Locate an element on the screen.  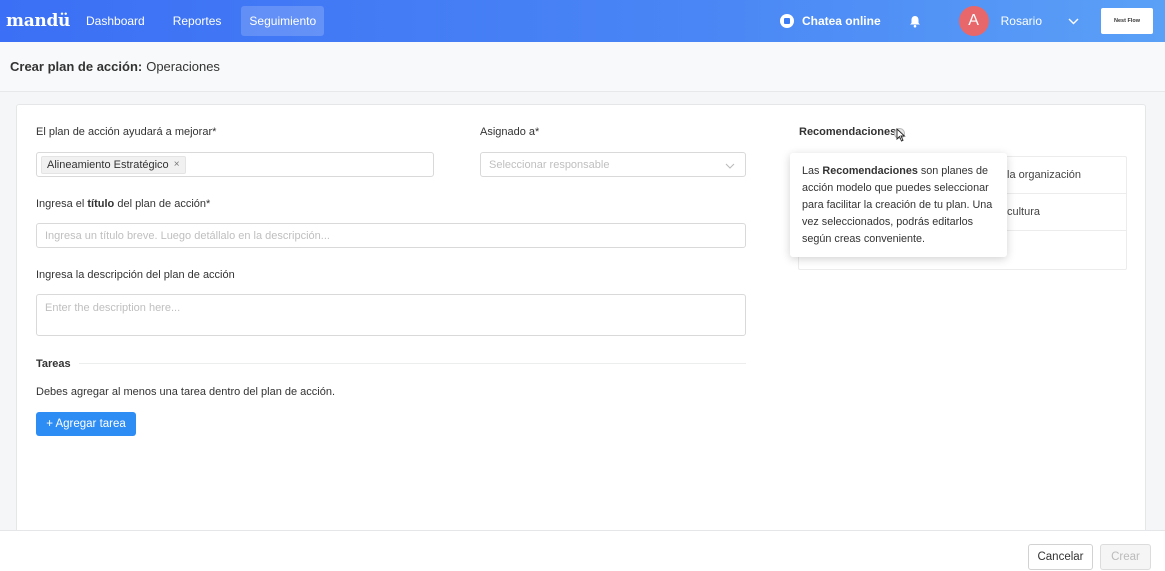
app-logo: mandü is located at coordinates (42, 21).